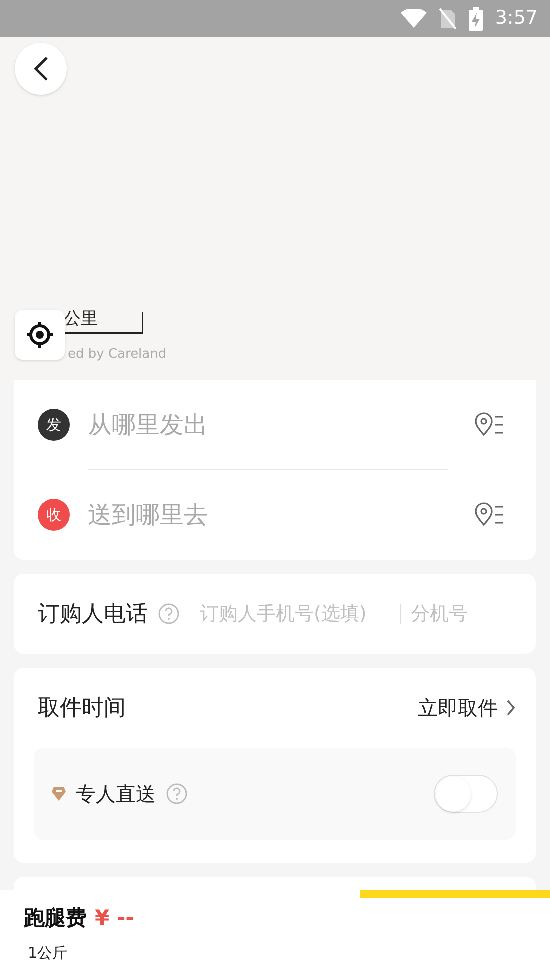 The width and height of the screenshot is (550, 977). What do you see at coordinates (516, 19) in the screenshot?
I see `status-time: 3:57` at bounding box center [516, 19].